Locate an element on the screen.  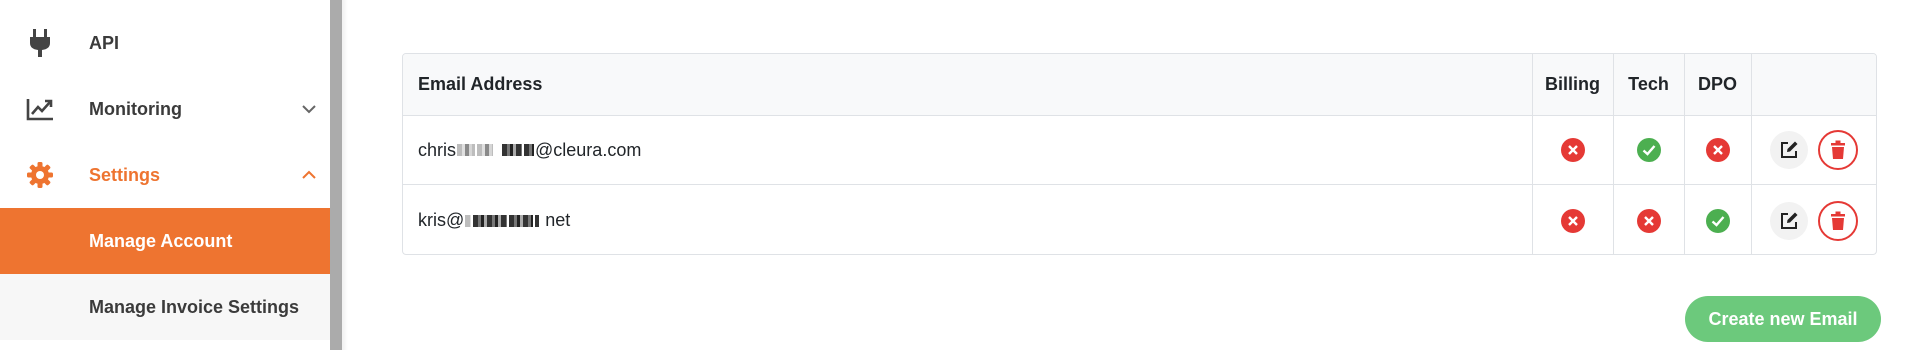
table-header: Email Address Billing Tech DPO is located at coordinates (1139, 85).